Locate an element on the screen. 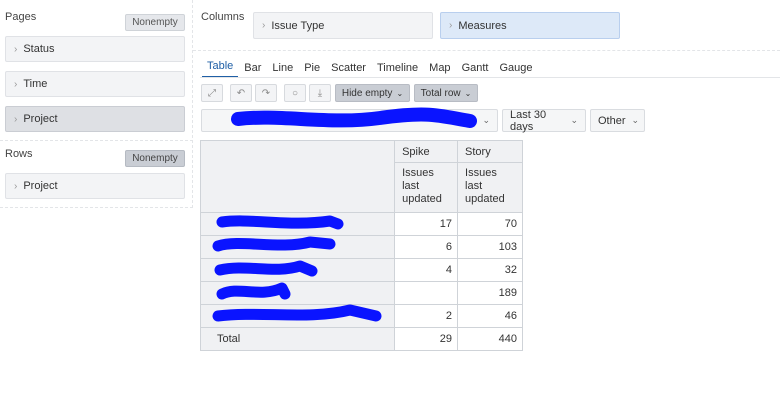 The image size is (780, 407). total-story: 440 is located at coordinates (490, 339).